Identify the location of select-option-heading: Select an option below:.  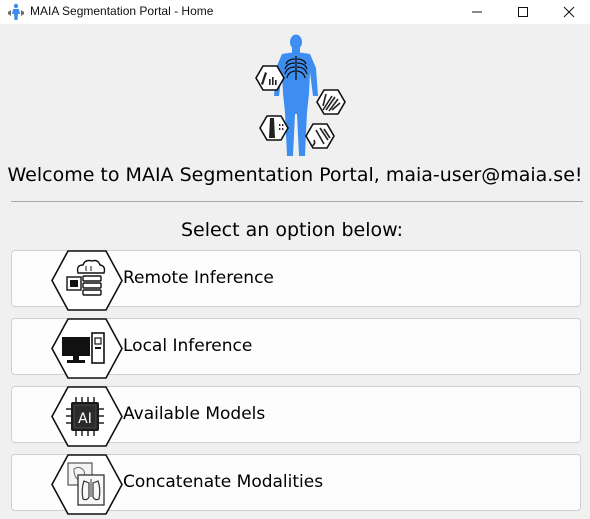
(292, 230).